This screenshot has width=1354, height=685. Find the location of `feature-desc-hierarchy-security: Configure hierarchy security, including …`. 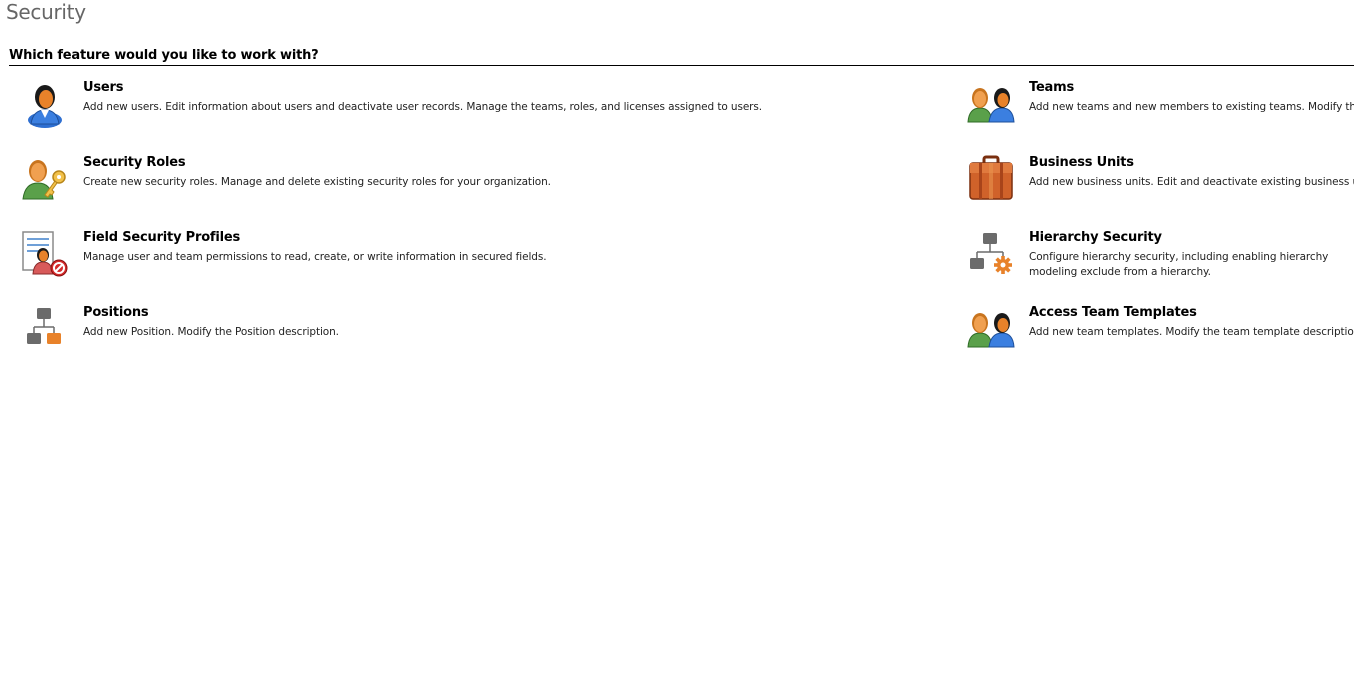

feature-desc-hierarchy-security: Configure hierarchy security, including … is located at coordinates (1179, 264).